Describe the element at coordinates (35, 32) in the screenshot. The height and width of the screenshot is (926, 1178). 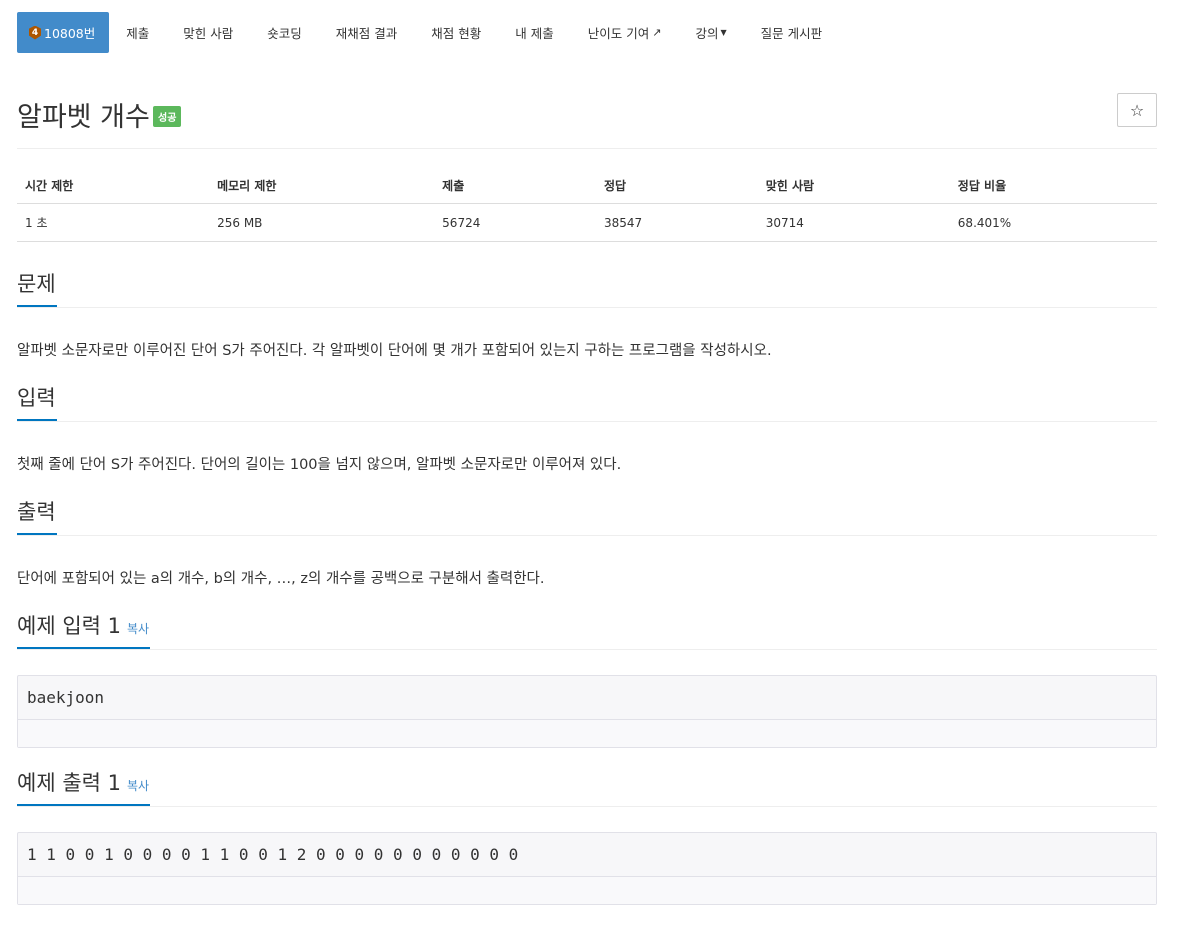
I see `tier-badge-icon: 4` at that location.